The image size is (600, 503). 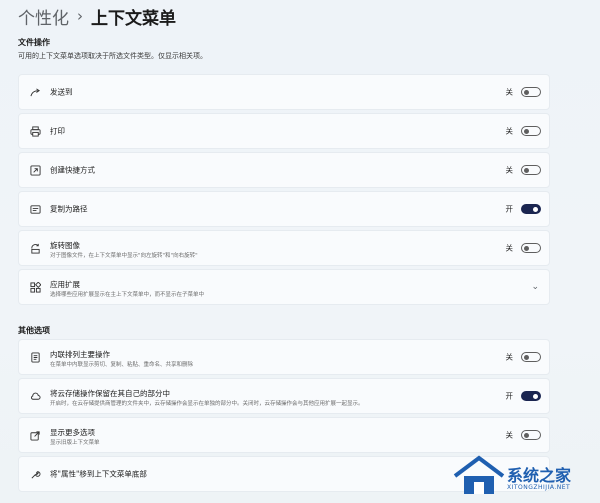 I want to click on setting-label: 应用扩展, so click(x=65, y=284).